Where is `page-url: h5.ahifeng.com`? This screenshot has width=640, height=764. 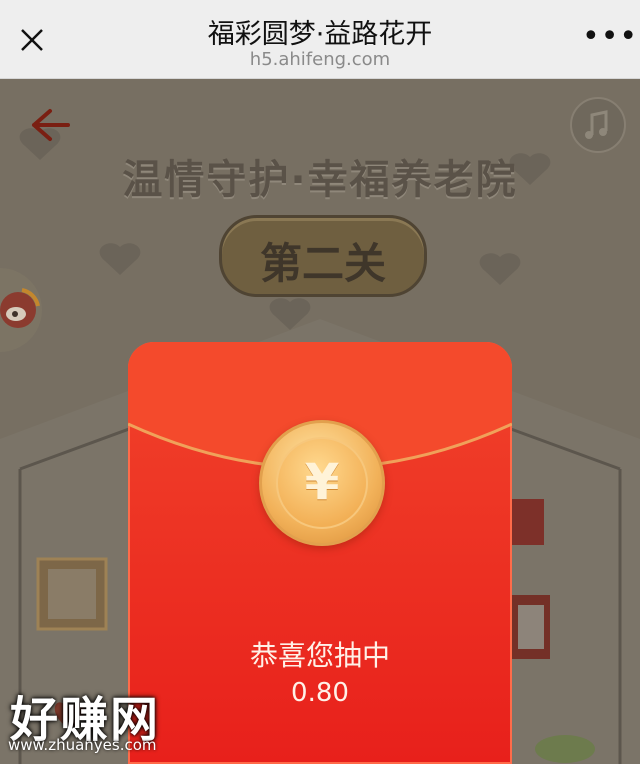 page-url: h5.ahifeng.com is located at coordinates (320, 59).